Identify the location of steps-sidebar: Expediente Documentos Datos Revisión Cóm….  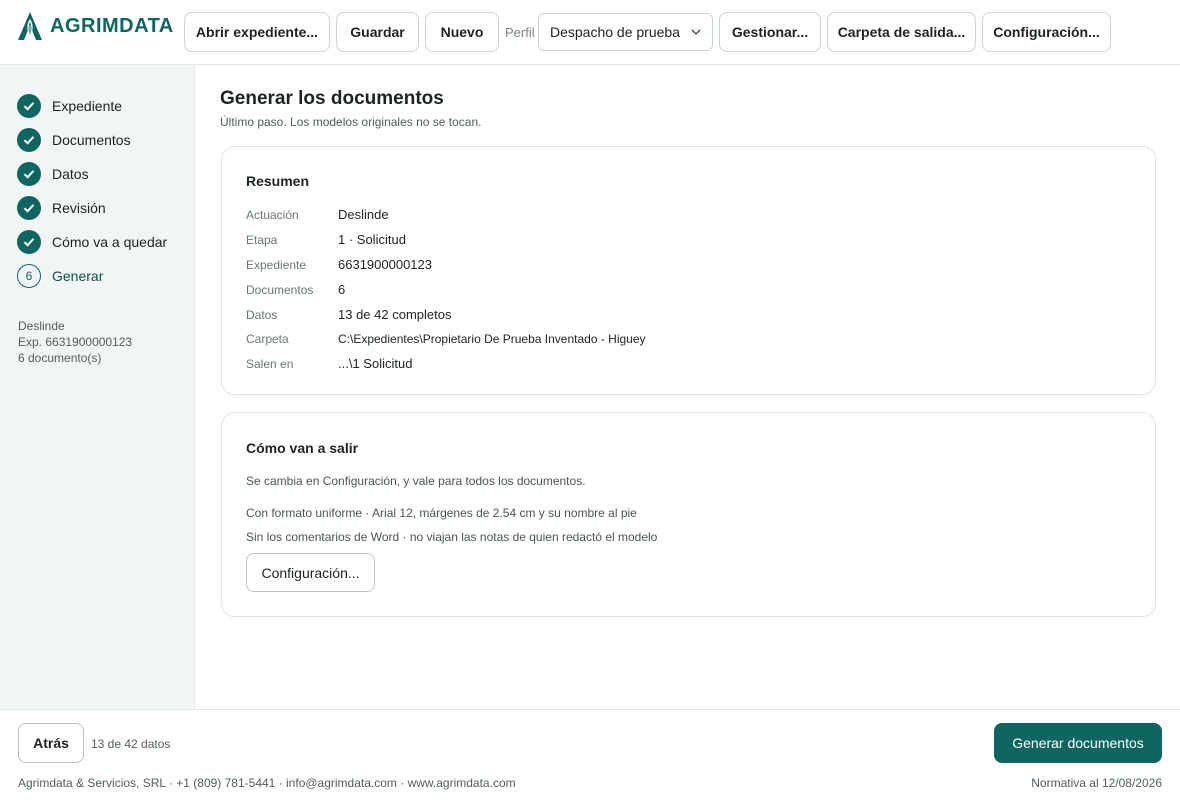
(97, 387).